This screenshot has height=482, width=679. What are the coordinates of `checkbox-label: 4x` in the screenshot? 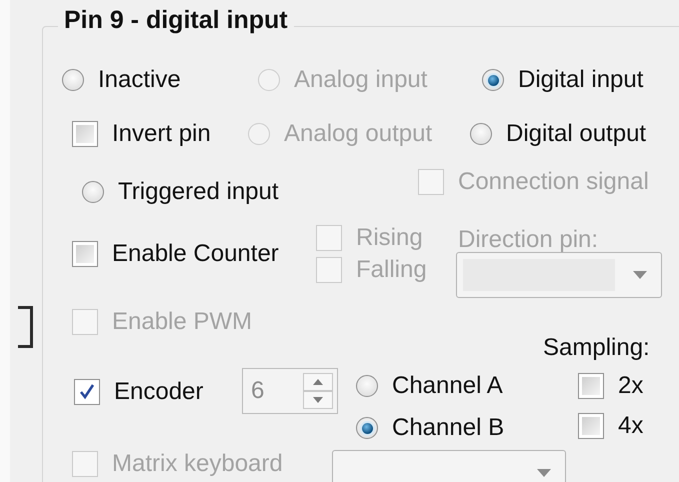 It's located at (631, 426).